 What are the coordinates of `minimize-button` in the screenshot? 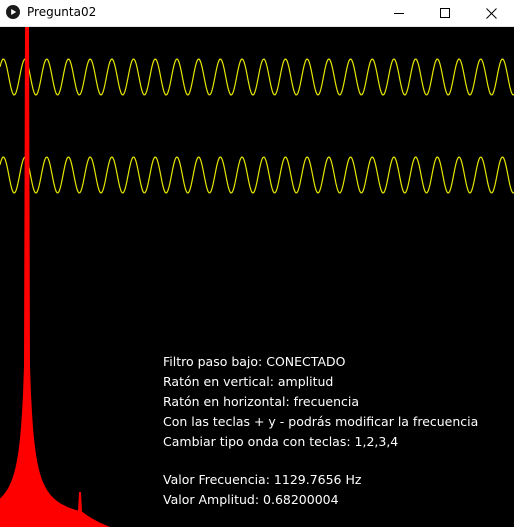 It's located at (399, 13).